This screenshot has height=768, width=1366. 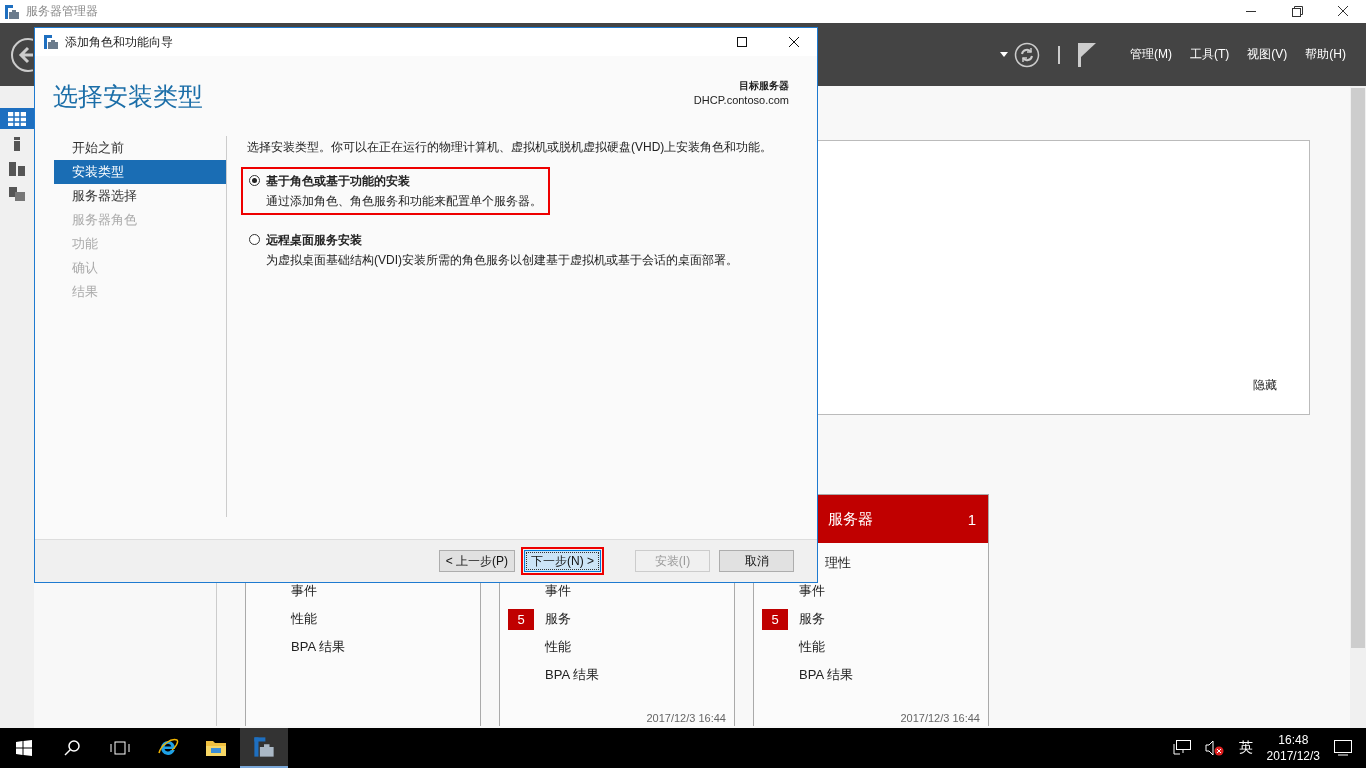 I want to click on menu-item: 工具(T), so click(x=1210, y=54).